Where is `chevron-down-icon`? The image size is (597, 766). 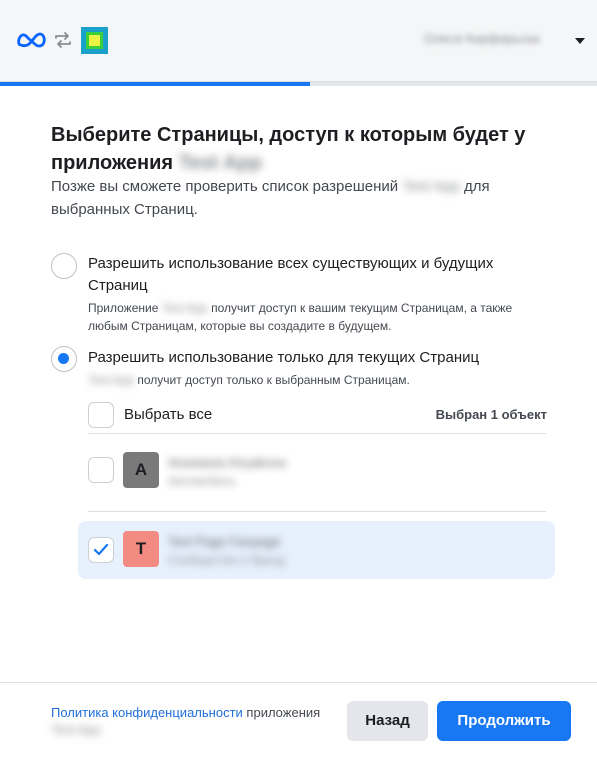 chevron-down-icon is located at coordinates (580, 41).